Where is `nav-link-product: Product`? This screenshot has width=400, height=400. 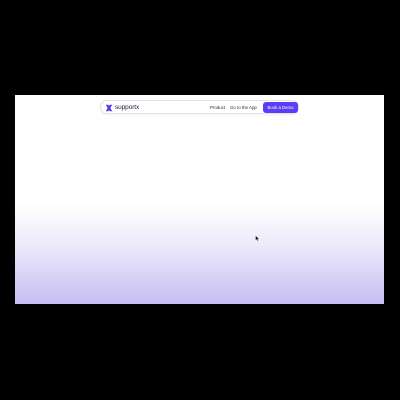 nav-link-product: Product is located at coordinates (217, 107).